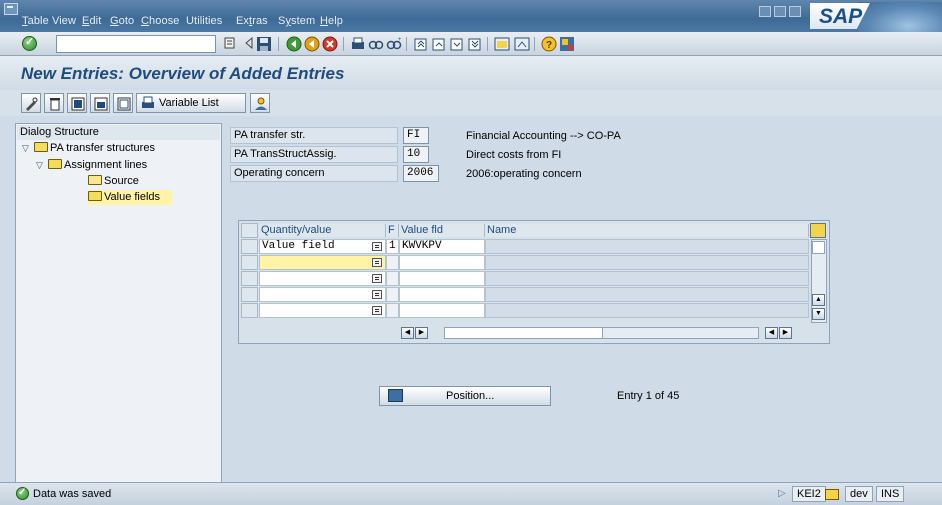 This screenshot has height=505, width=942. I want to click on status-expand-icon: ▷, so click(782, 493).